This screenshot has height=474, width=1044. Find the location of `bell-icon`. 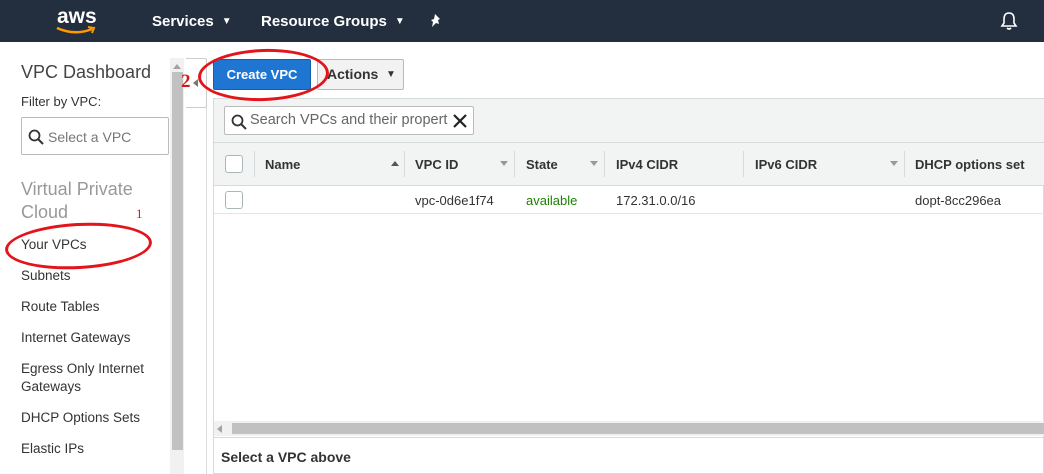

bell-icon is located at coordinates (1009, 23).